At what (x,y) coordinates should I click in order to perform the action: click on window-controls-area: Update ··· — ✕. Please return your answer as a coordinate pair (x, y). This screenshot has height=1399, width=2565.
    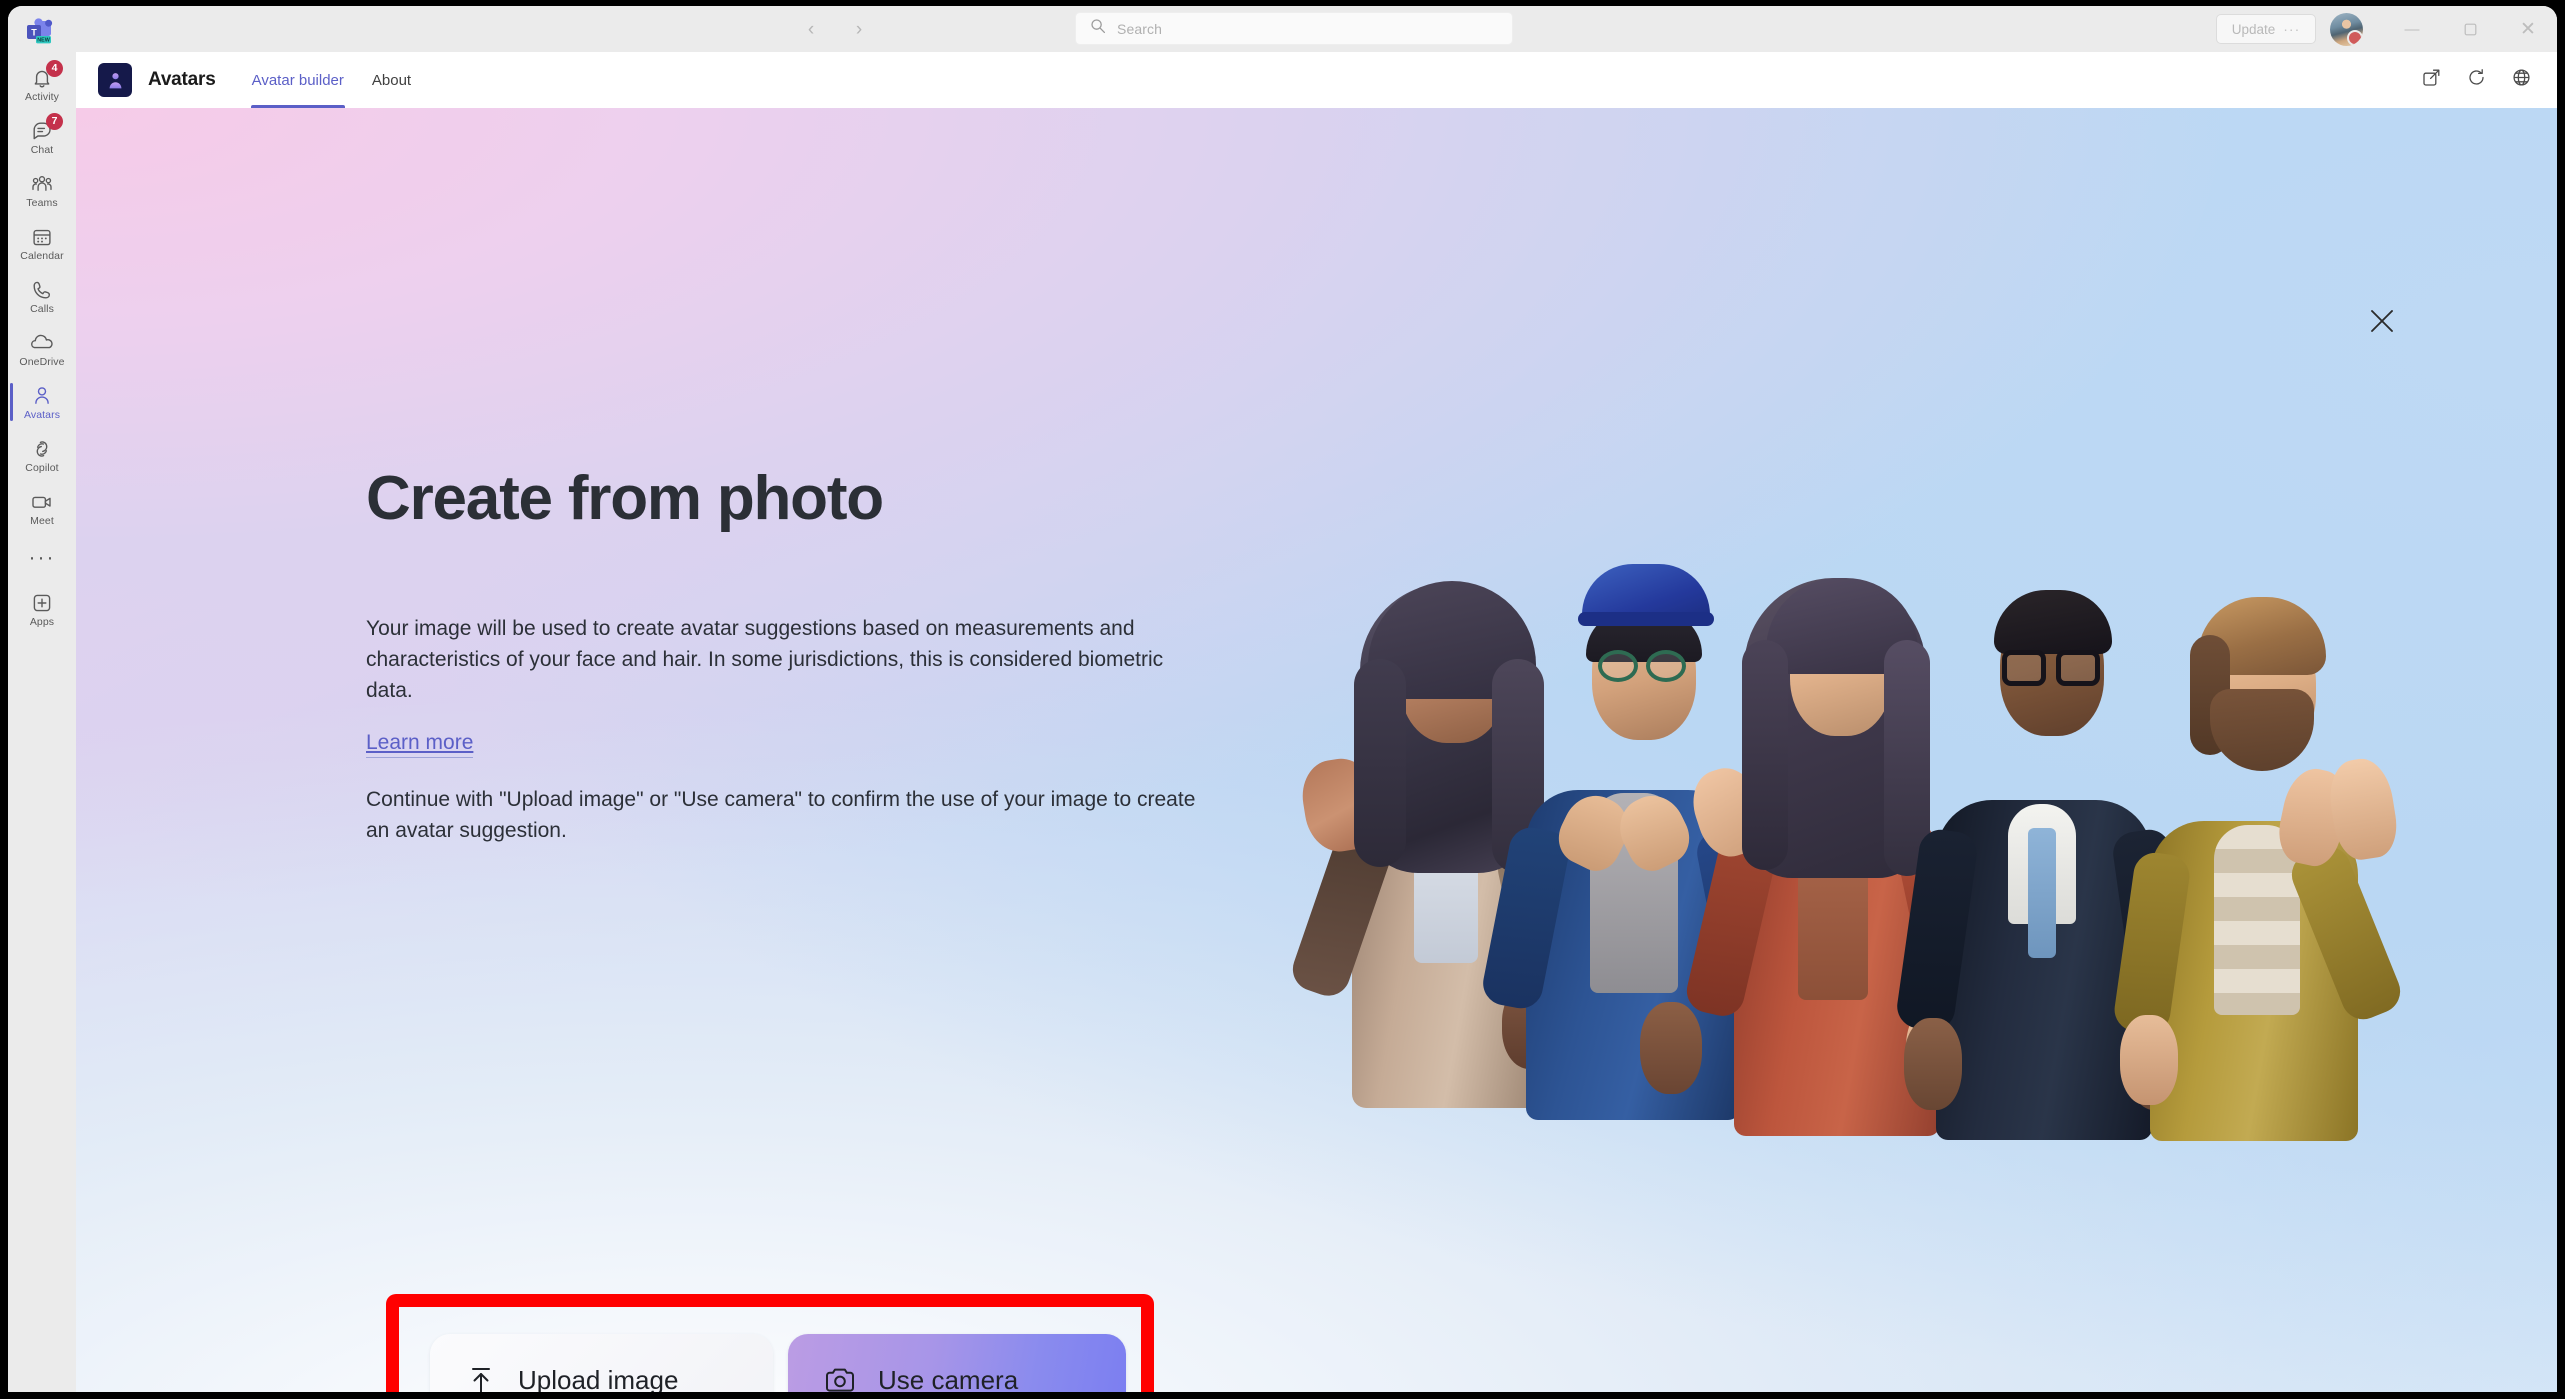
    Looking at the image, I should click on (2386, 29).